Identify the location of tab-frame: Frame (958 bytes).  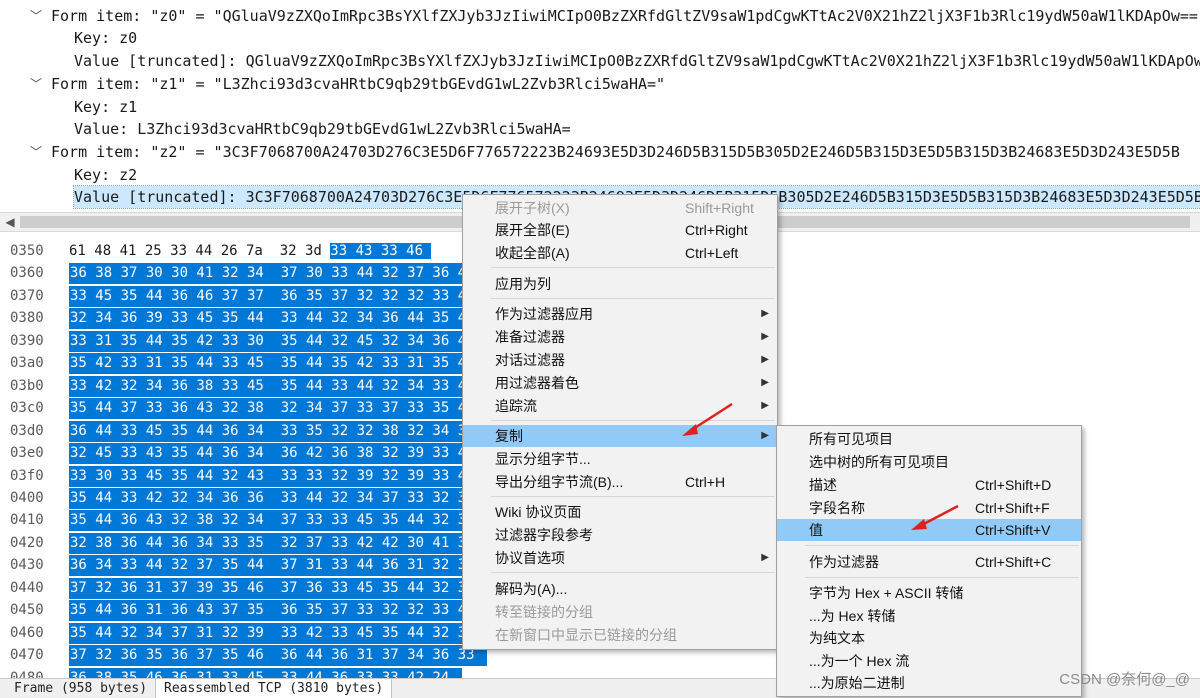
(80, 688).